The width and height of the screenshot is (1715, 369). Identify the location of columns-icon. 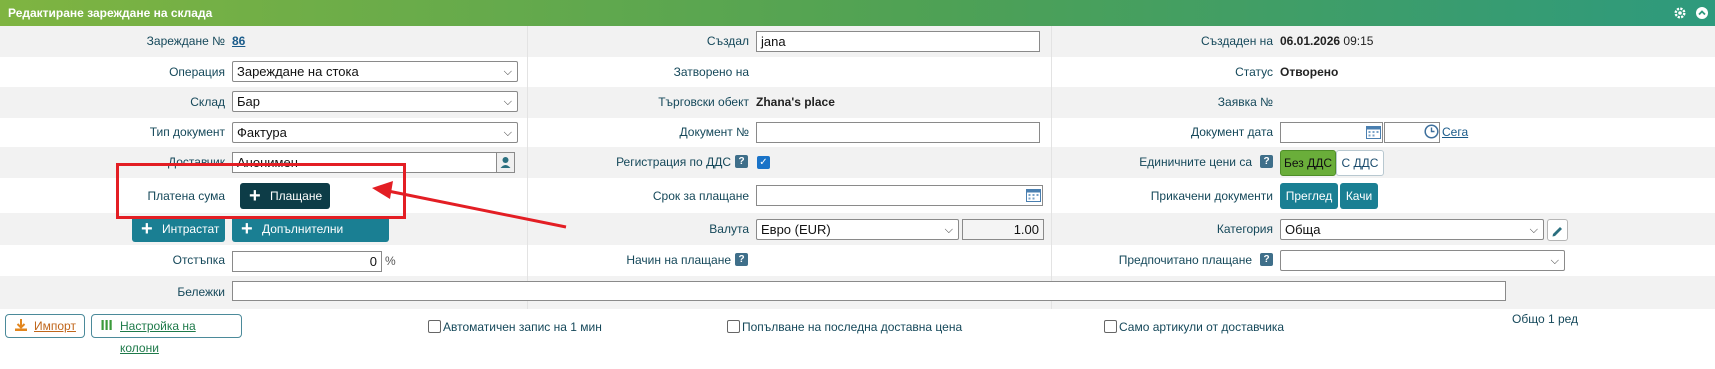
(107, 328).